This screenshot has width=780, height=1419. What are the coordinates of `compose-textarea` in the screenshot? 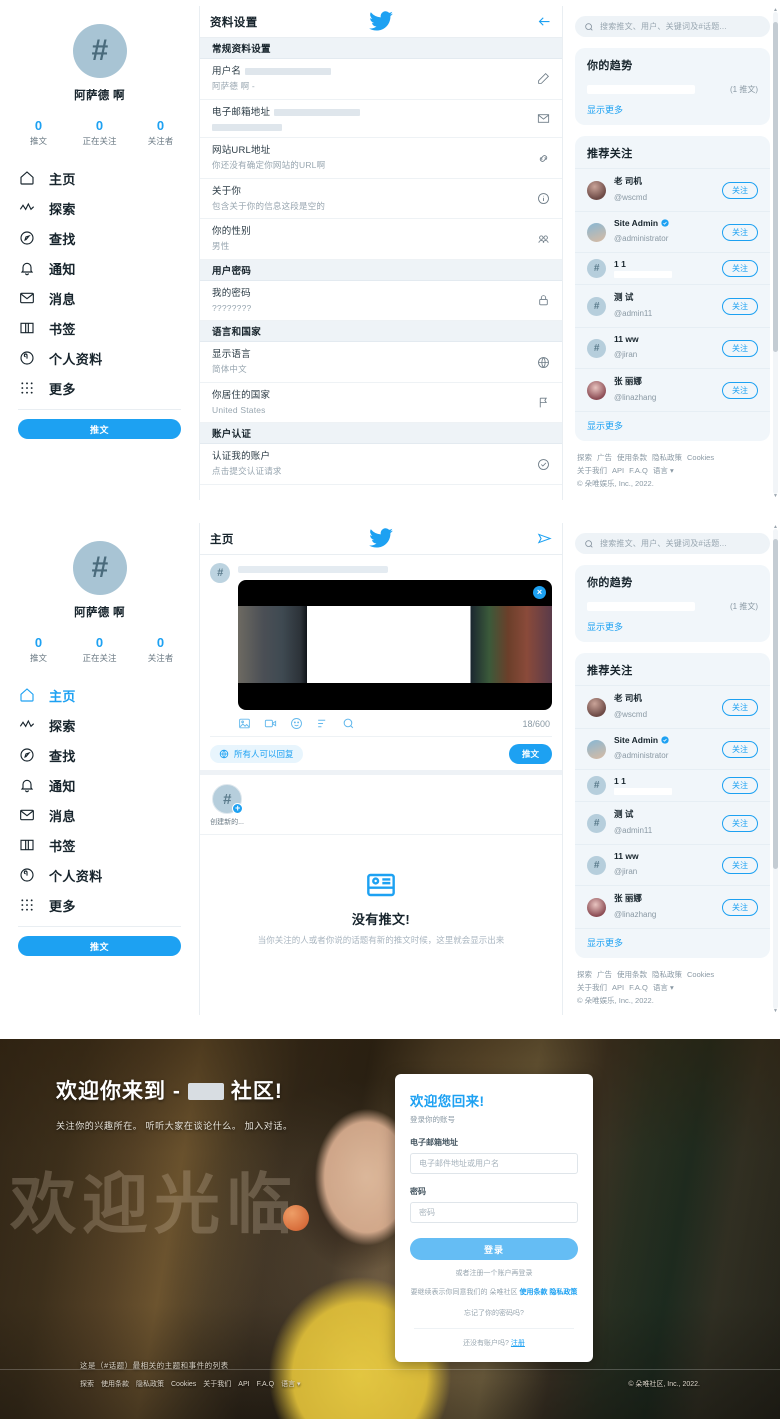 It's located at (313, 569).